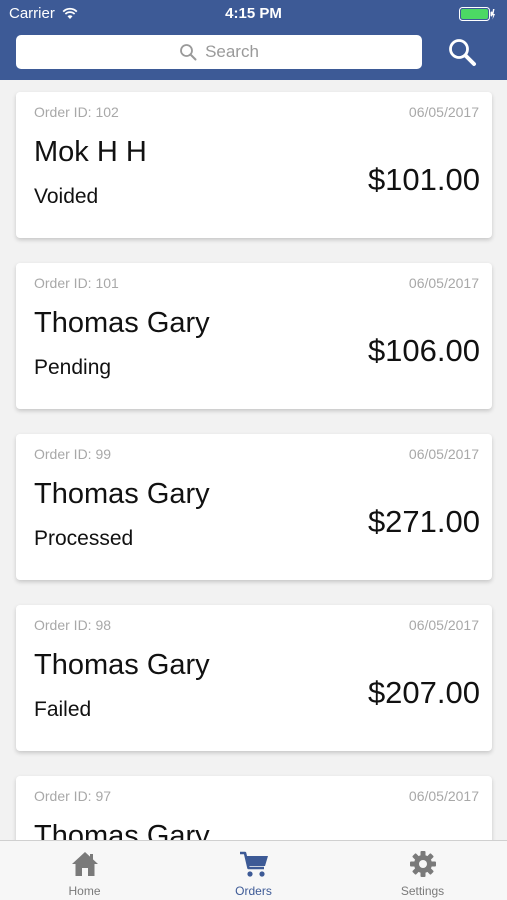 The image size is (507, 900). I want to click on order-id: Order ID: 101, so click(76, 283).